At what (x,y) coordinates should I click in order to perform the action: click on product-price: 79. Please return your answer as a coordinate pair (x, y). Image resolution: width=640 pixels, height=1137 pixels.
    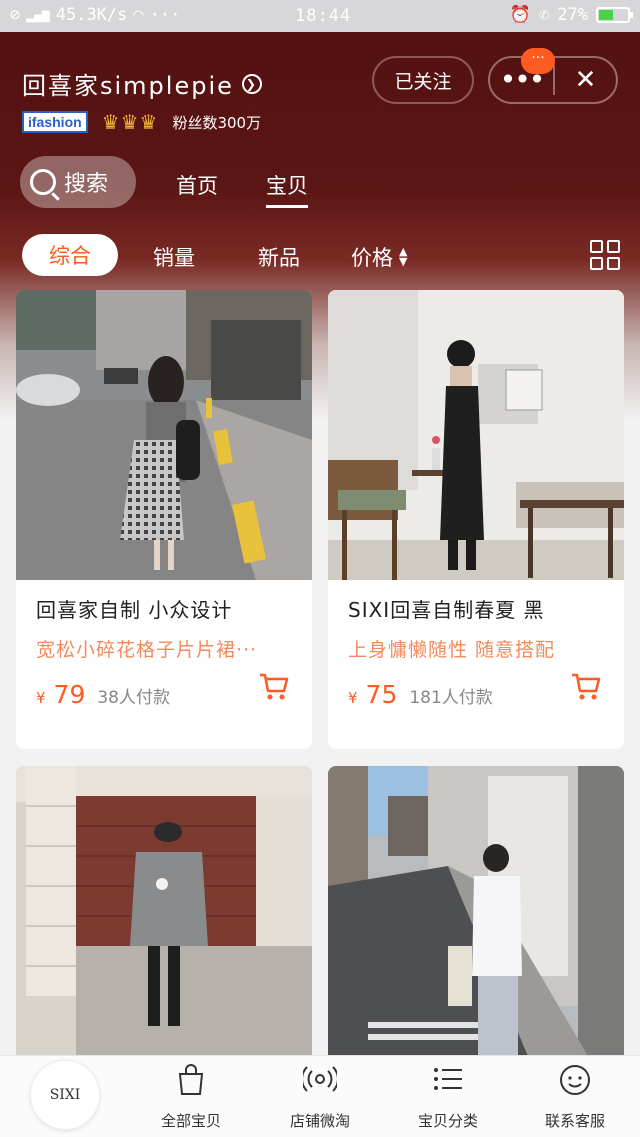
    Looking at the image, I should click on (69, 694).